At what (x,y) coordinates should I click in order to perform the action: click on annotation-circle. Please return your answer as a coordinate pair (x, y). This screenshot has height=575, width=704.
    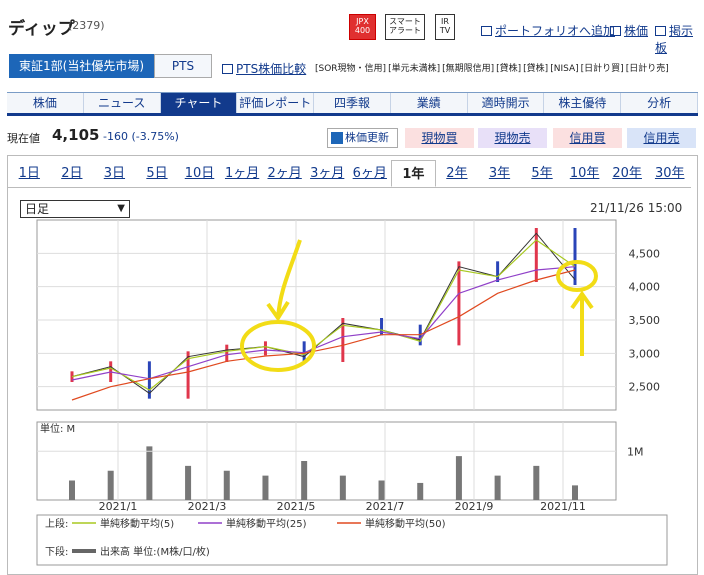
    Looking at the image, I should click on (577, 276).